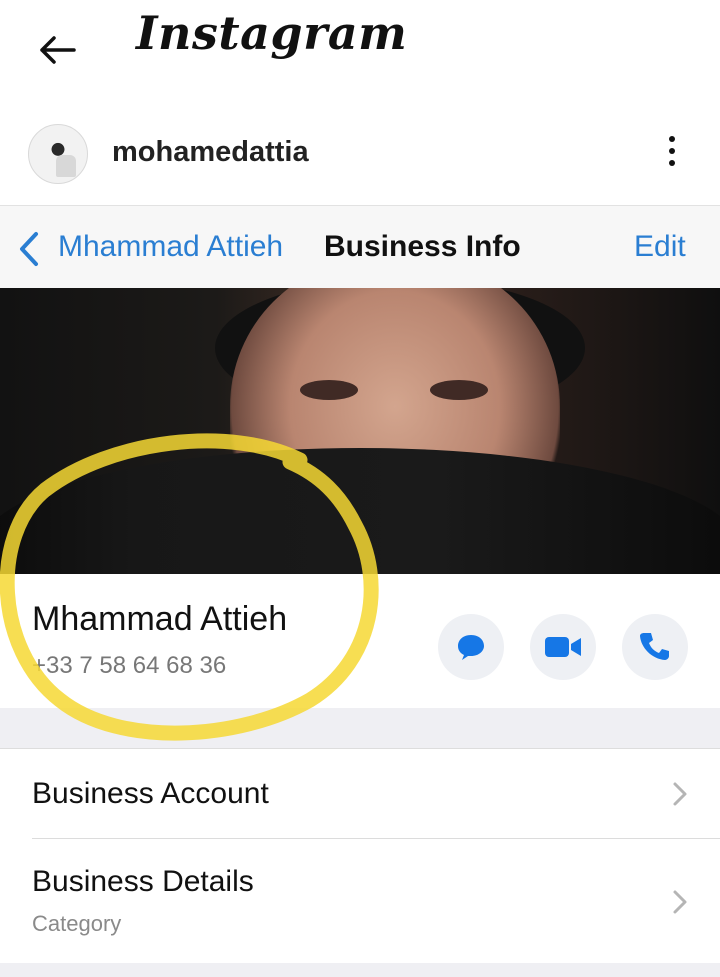  I want to click on section-spacer, so click(360, 728).